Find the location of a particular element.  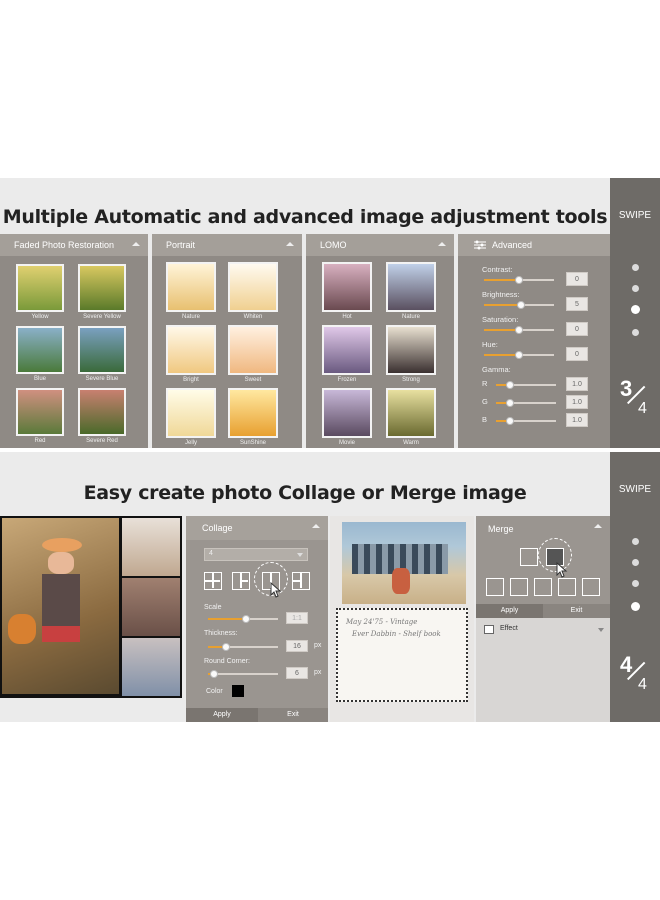

thumb-yellow is located at coordinates (40, 288).